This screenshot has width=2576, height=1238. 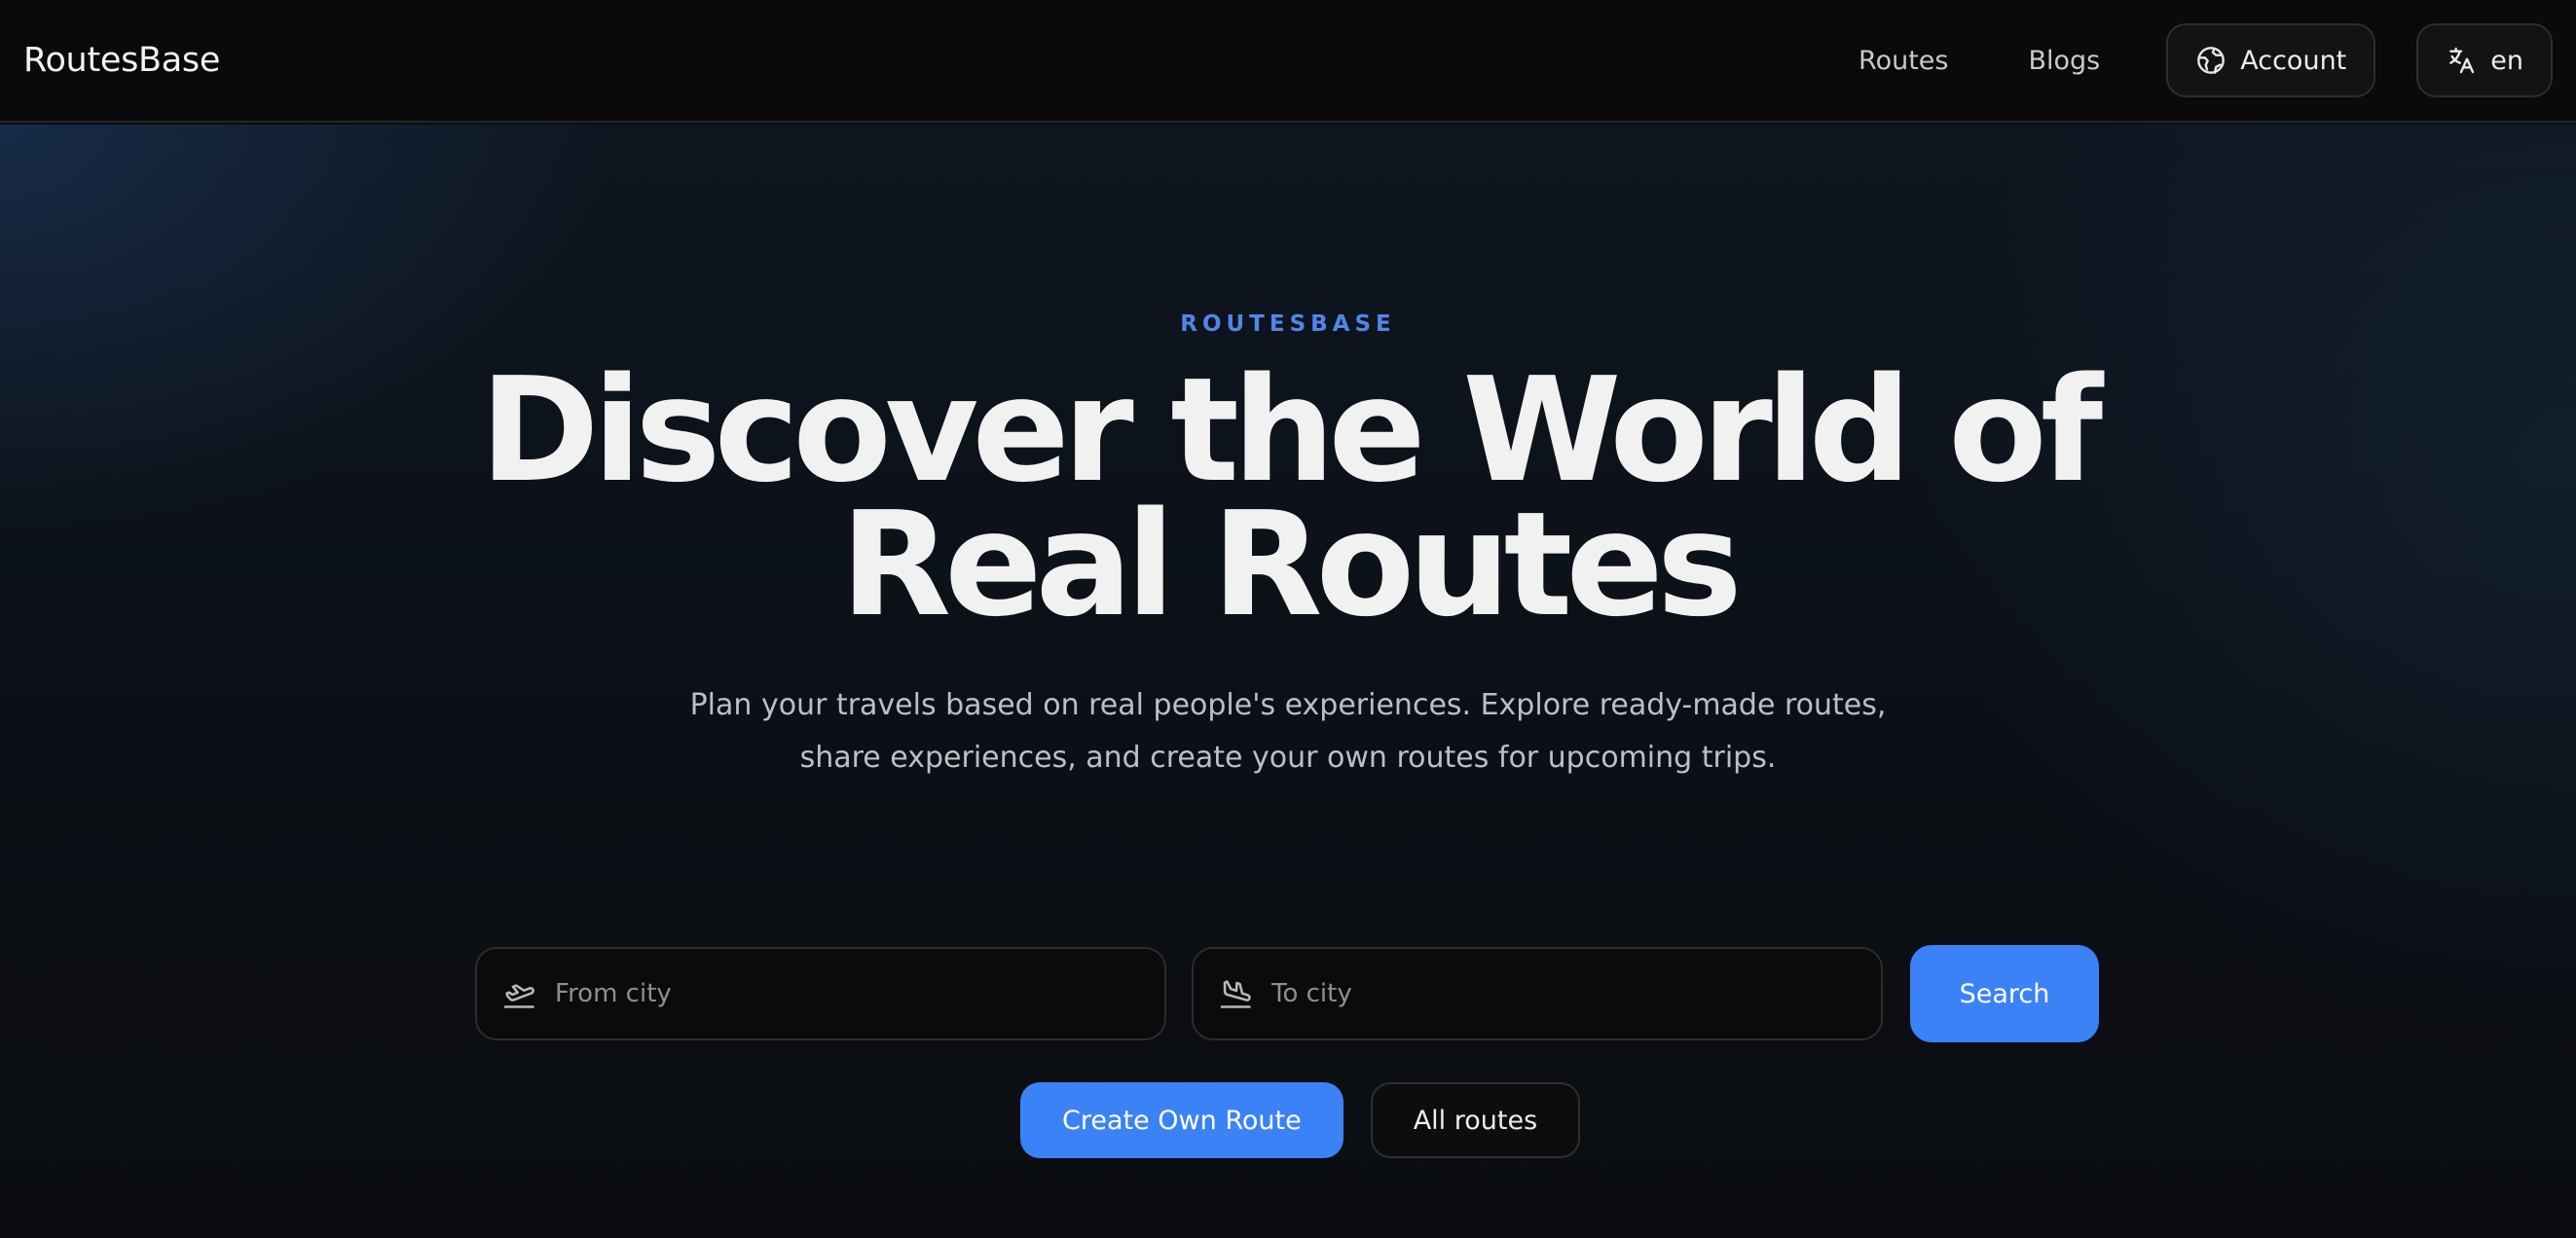 I want to click on all-routes-button: All routes, so click(x=1475, y=1120).